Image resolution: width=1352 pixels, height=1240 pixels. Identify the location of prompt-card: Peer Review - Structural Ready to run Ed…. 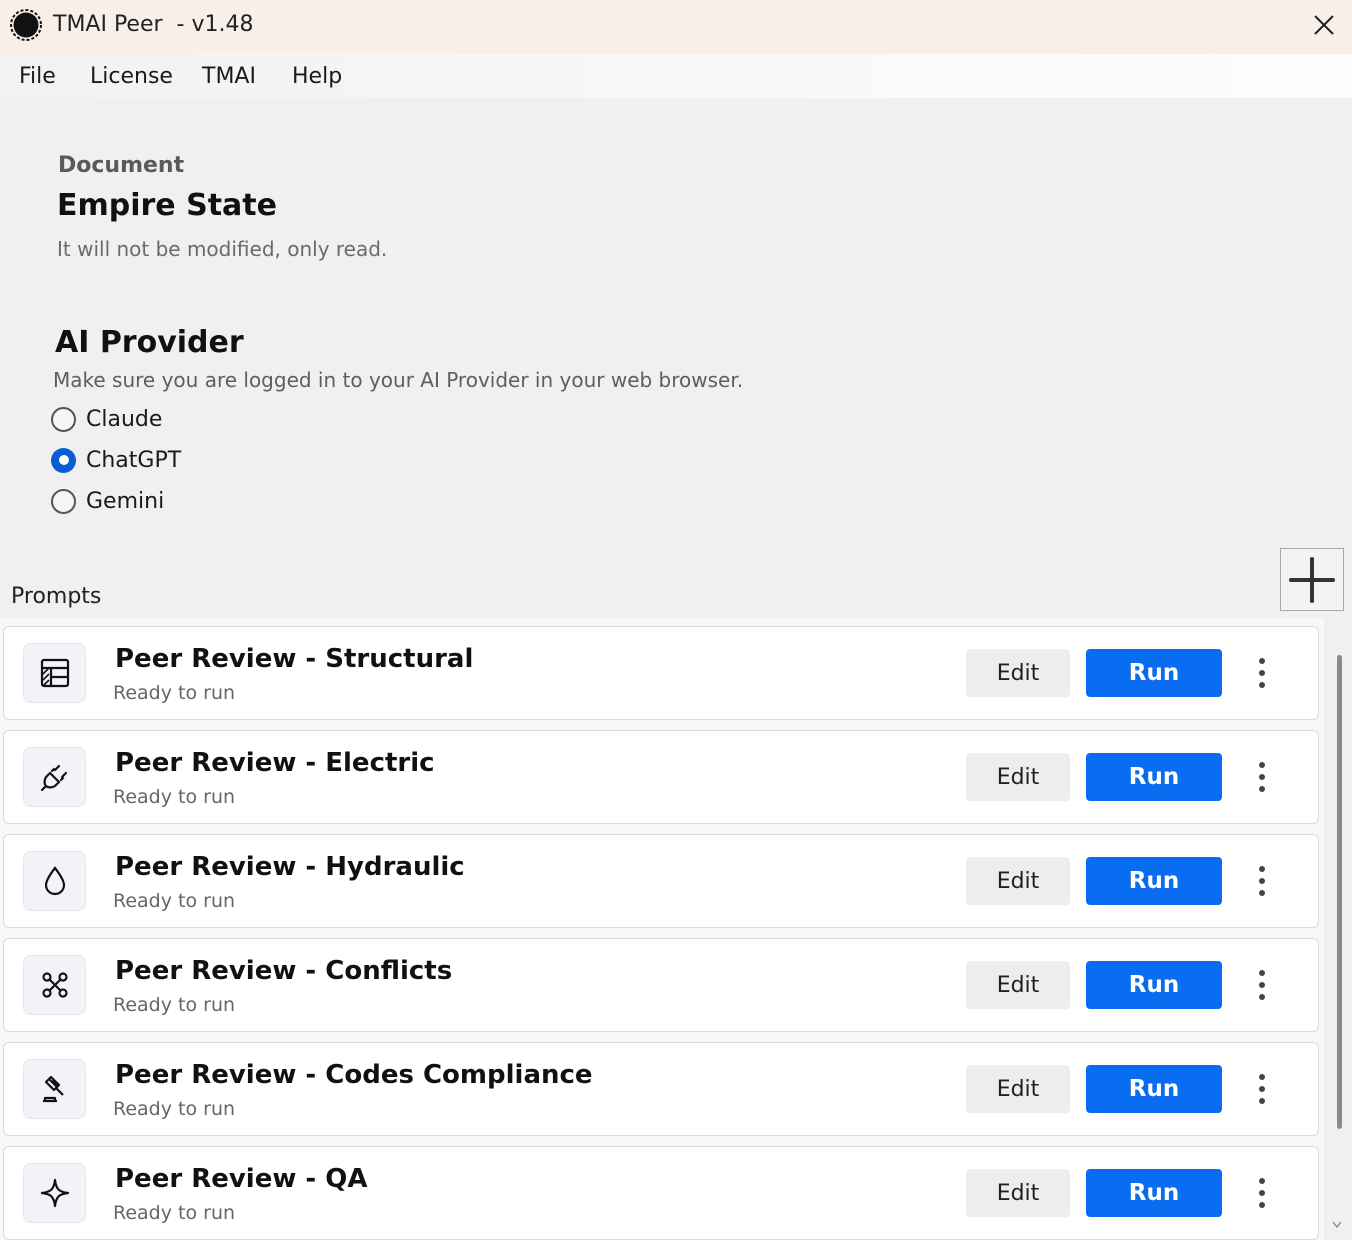
(661, 673).